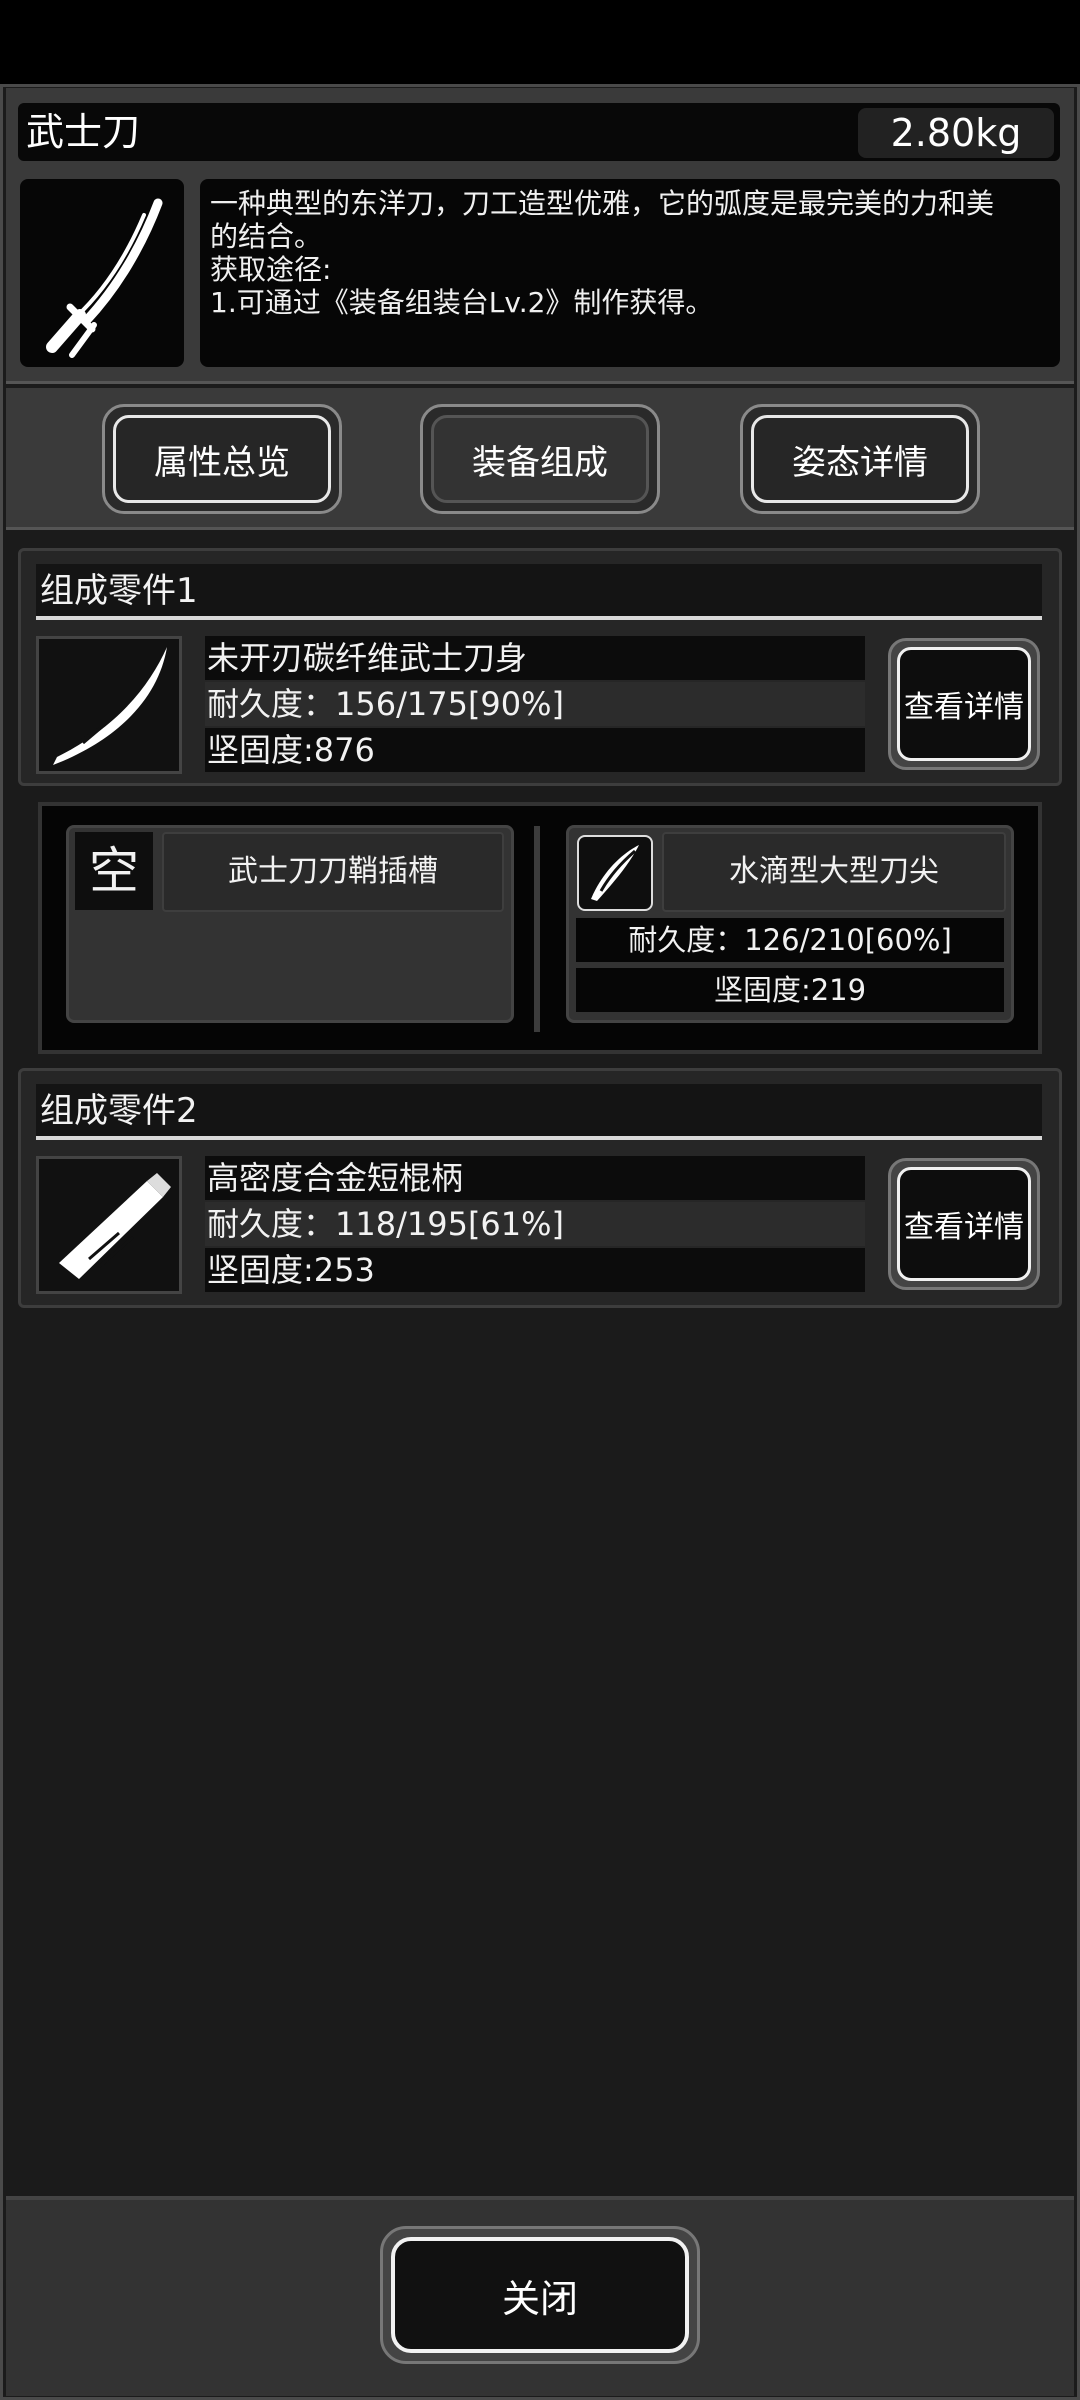  Describe the element at coordinates (535, 1224) in the screenshot. I see `part-durability: 耐久度：118/195[61%]` at that location.